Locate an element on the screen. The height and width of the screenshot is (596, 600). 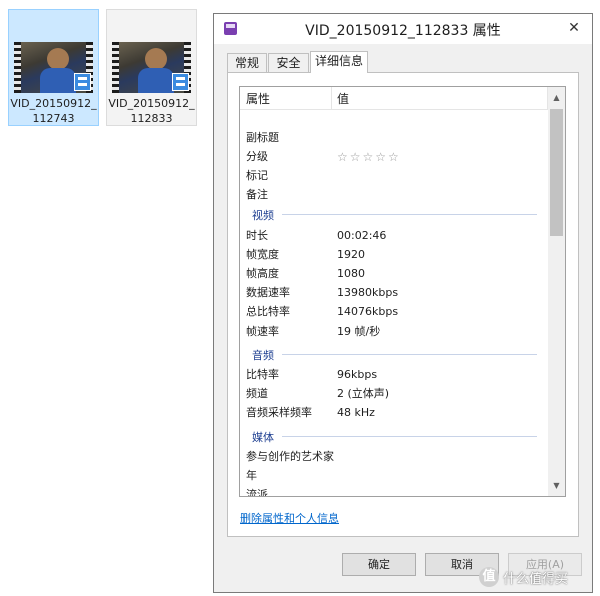
close-icon: ✕ is located at coordinates (574, 28).